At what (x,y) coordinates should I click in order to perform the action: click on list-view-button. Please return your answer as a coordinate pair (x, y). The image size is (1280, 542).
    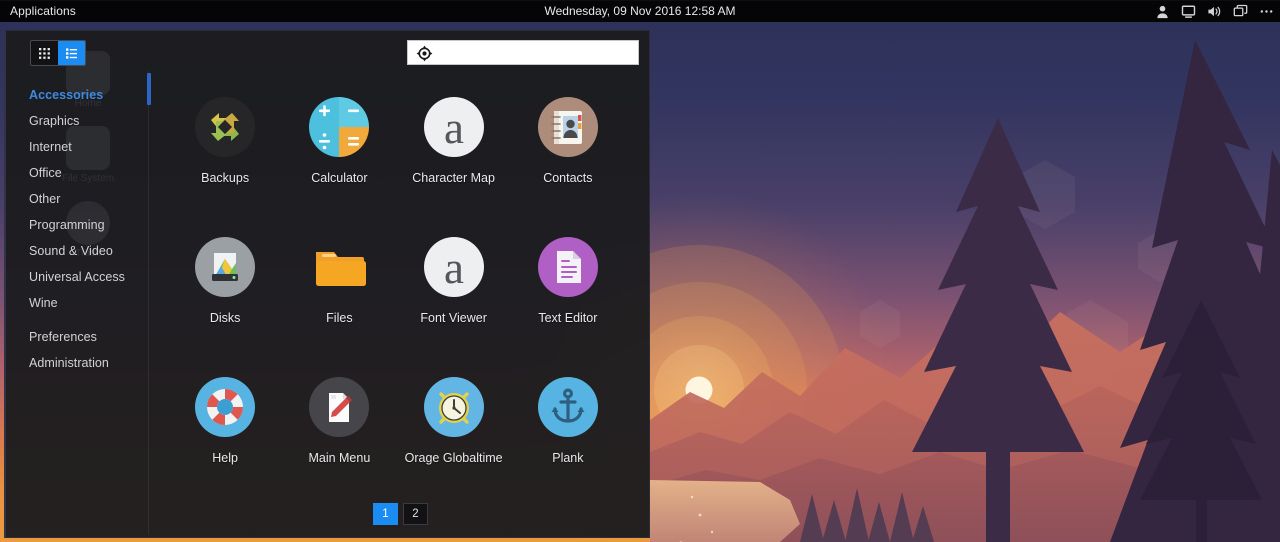
    Looking at the image, I should click on (71, 53).